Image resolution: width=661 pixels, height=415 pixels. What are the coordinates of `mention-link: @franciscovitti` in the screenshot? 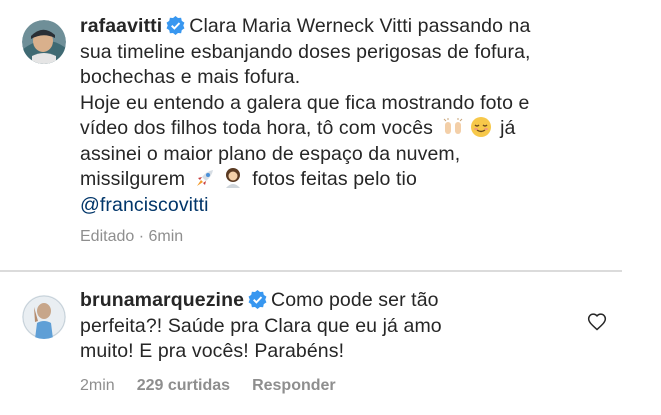 It's located at (144, 205).